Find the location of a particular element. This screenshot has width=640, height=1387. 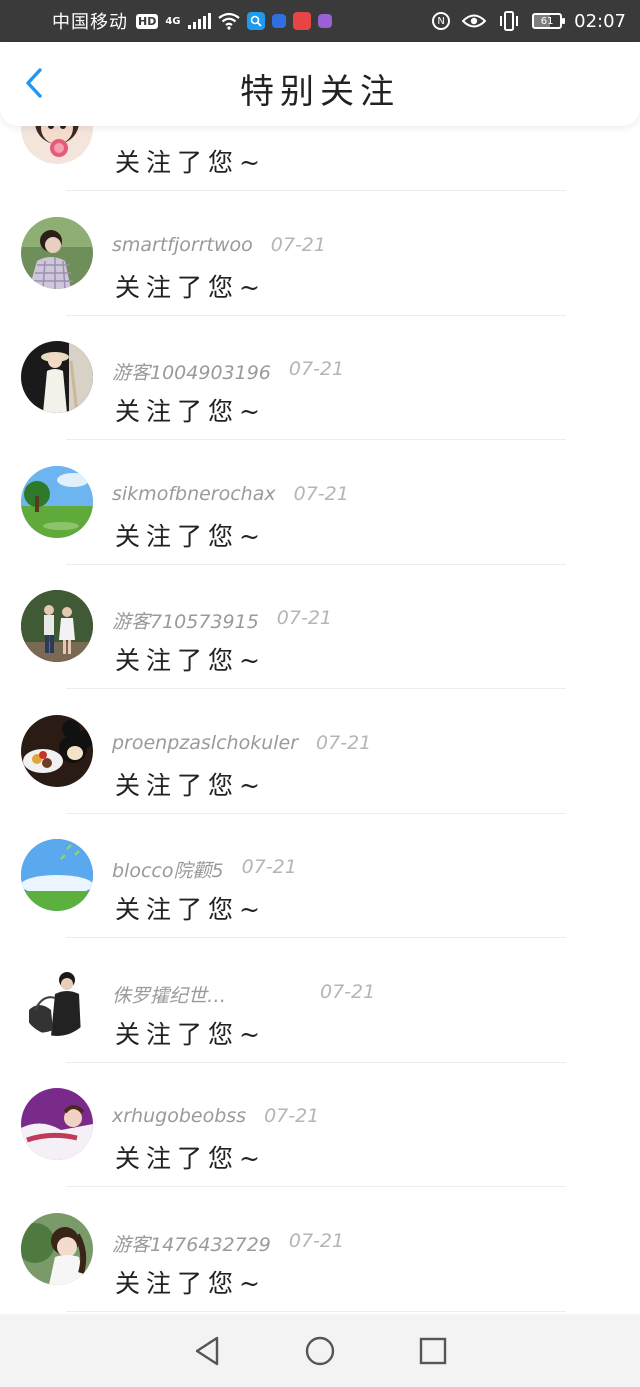

square-recents-icon is located at coordinates (433, 1350).